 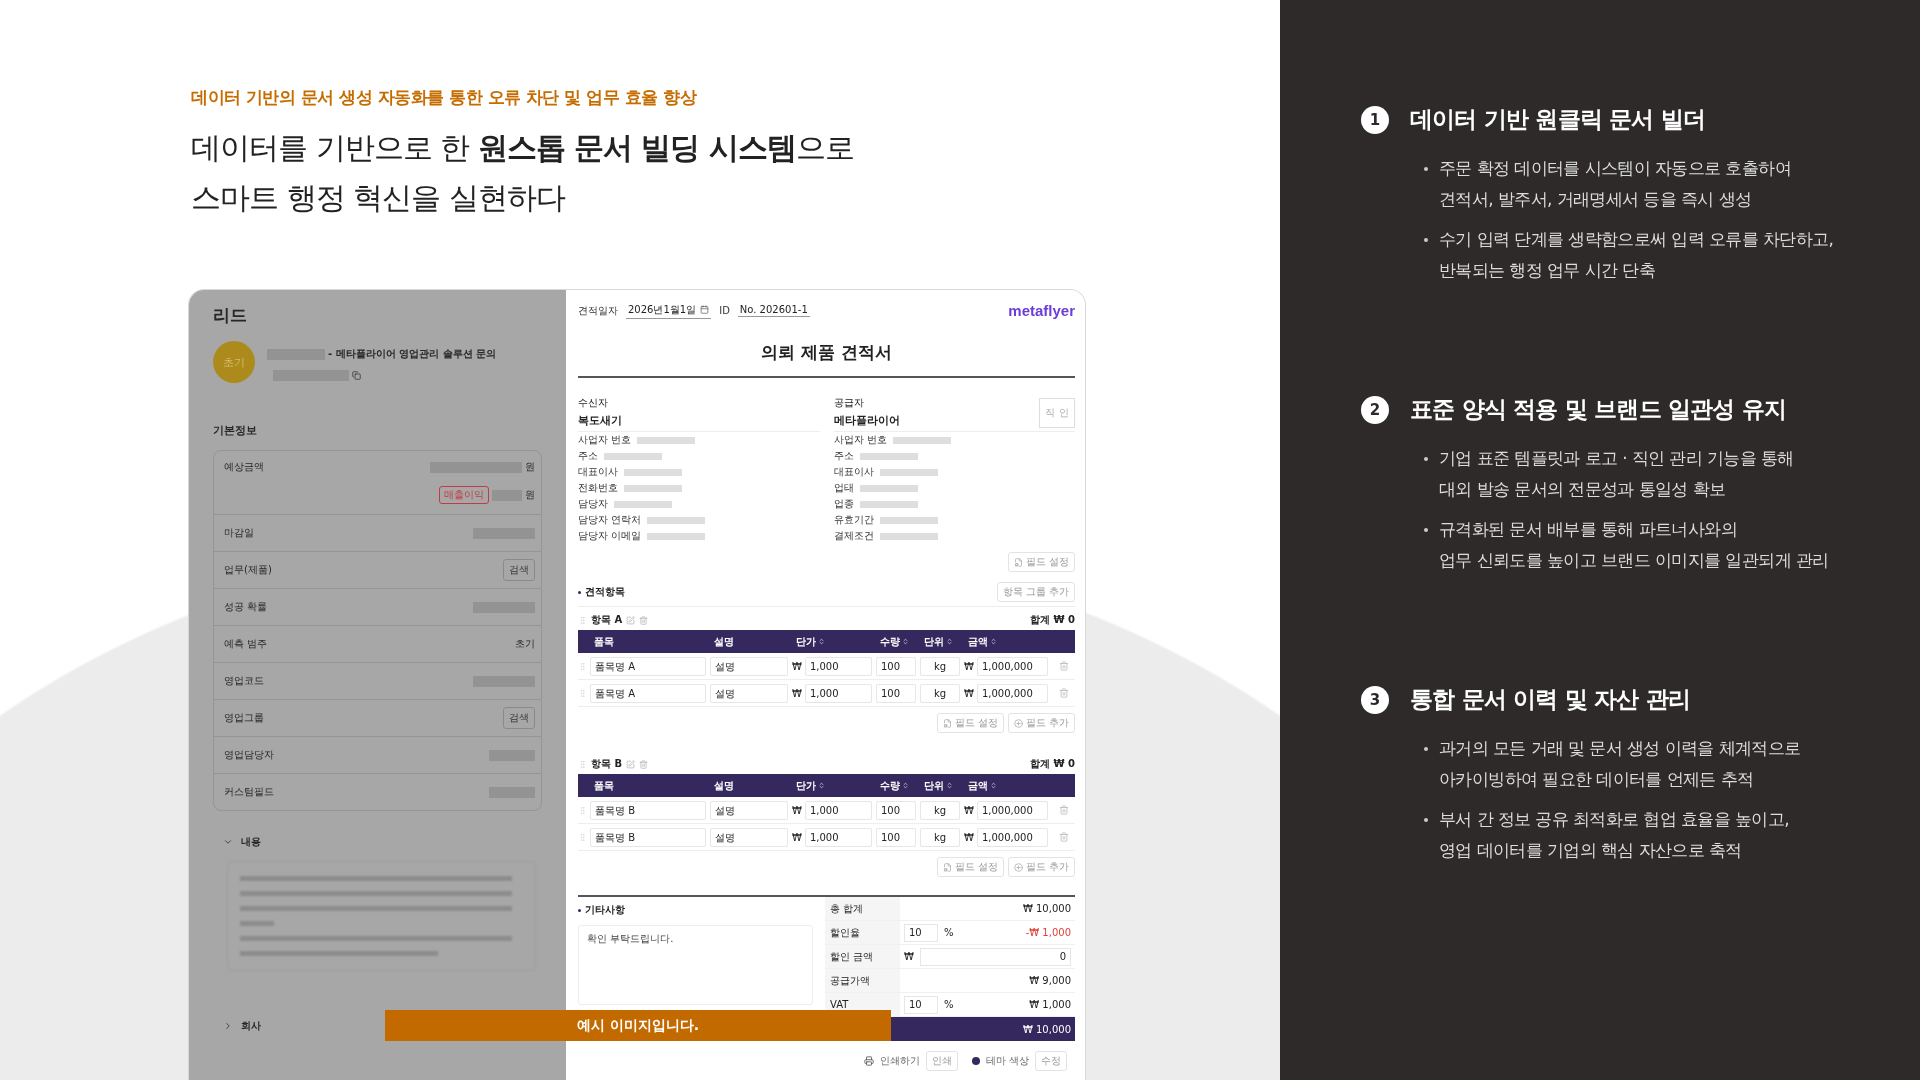 I want to click on sort-icon, so click(x=949, y=785).